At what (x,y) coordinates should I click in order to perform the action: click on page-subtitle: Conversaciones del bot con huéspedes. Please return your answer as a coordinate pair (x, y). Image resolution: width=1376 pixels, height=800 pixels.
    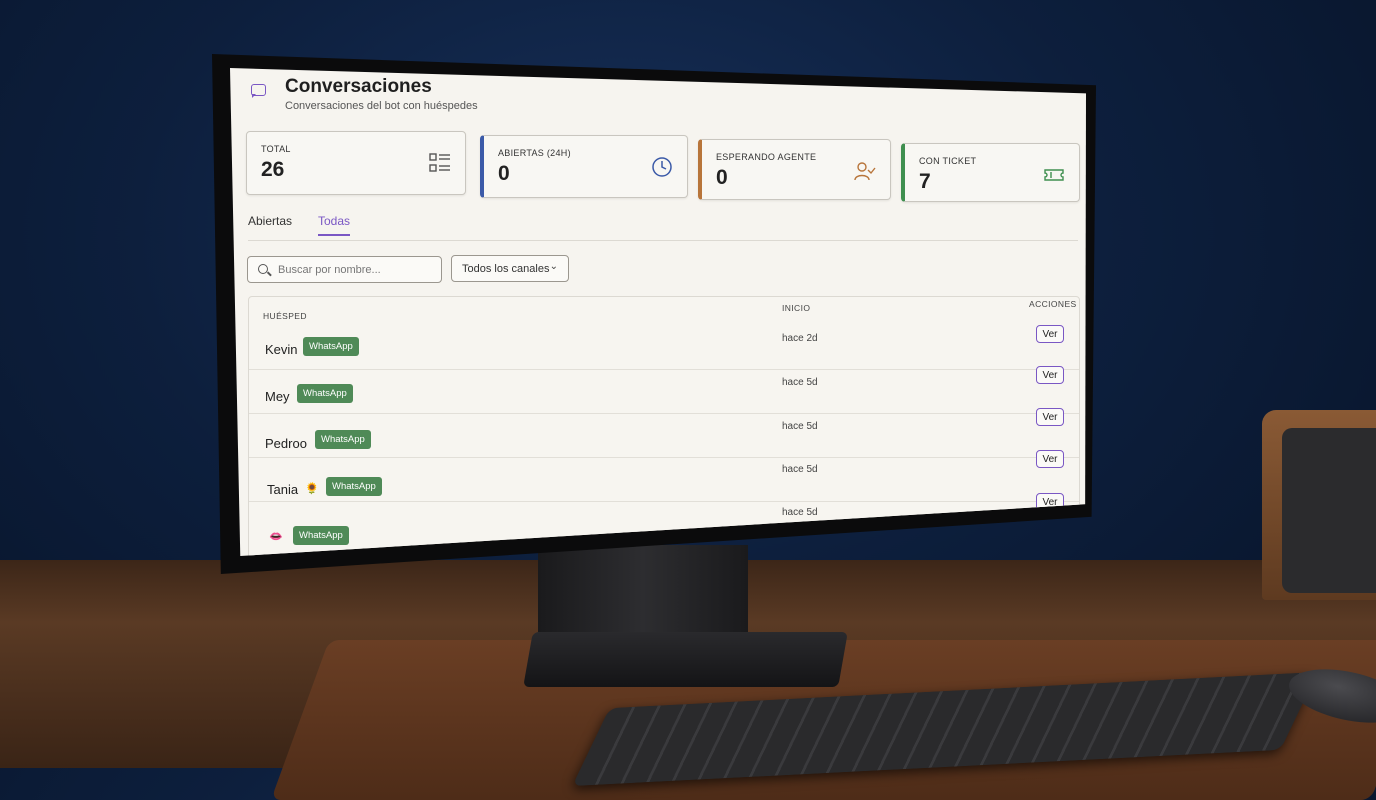
    Looking at the image, I should click on (381, 106).